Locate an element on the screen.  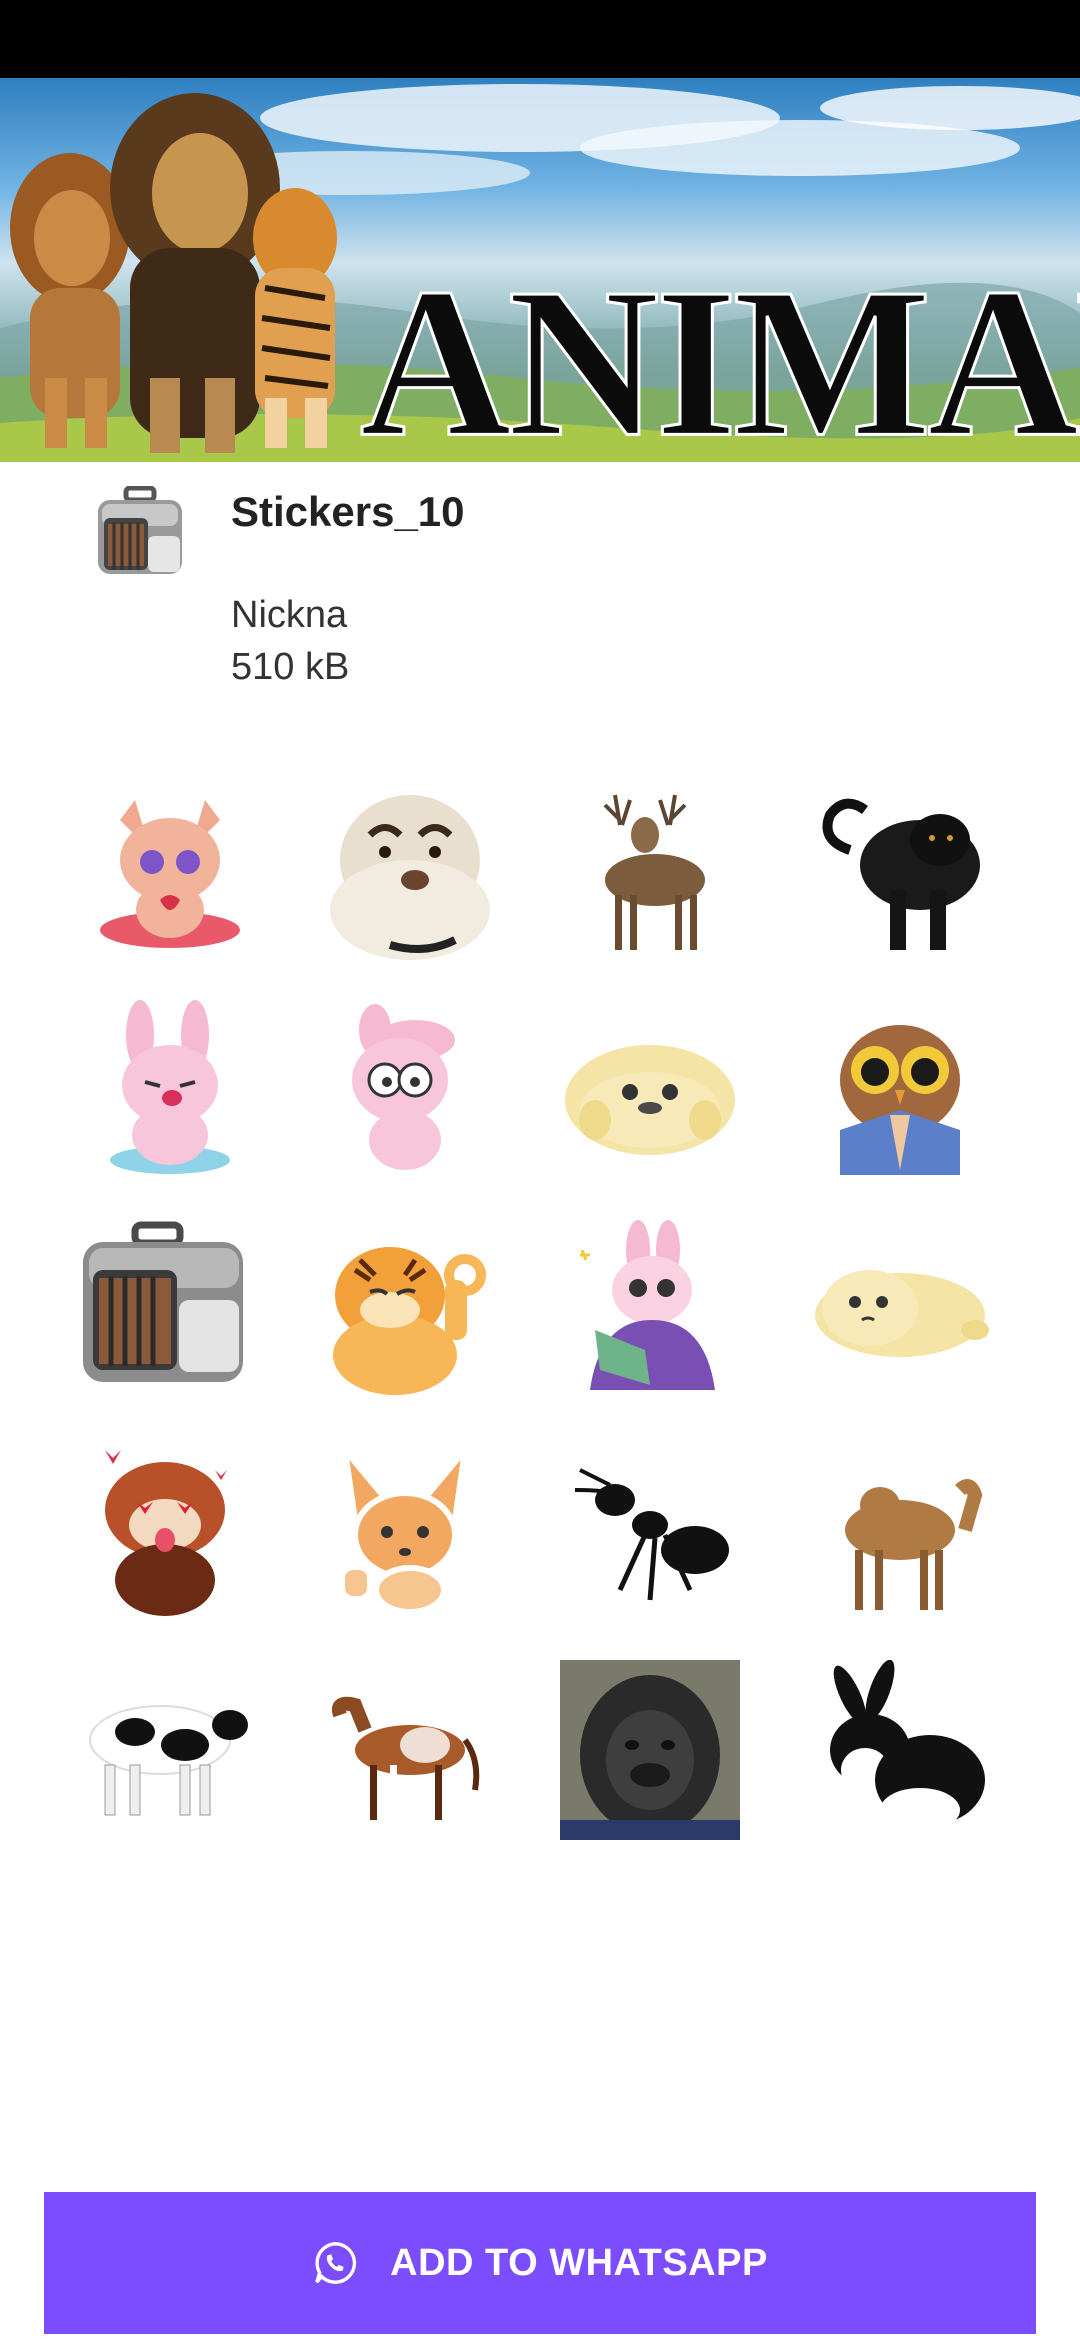
sticker-gorilla is located at coordinates (650, 1750).